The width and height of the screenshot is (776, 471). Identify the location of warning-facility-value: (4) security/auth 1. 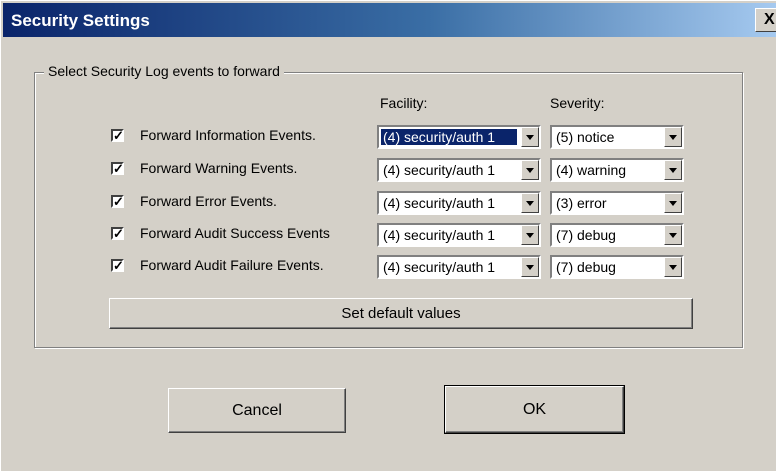
(439, 170).